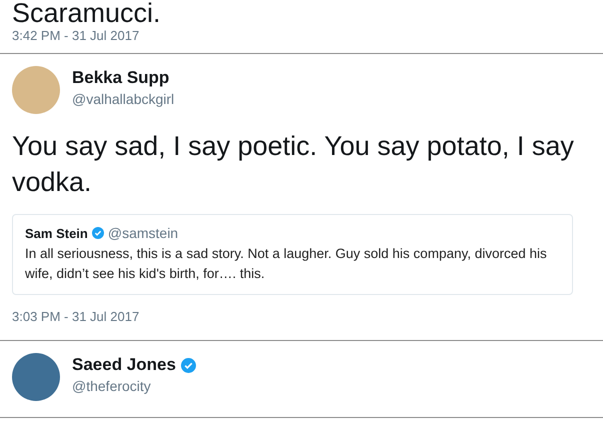  I want to click on quoted-author-handle: @samstein, so click(143, 233).